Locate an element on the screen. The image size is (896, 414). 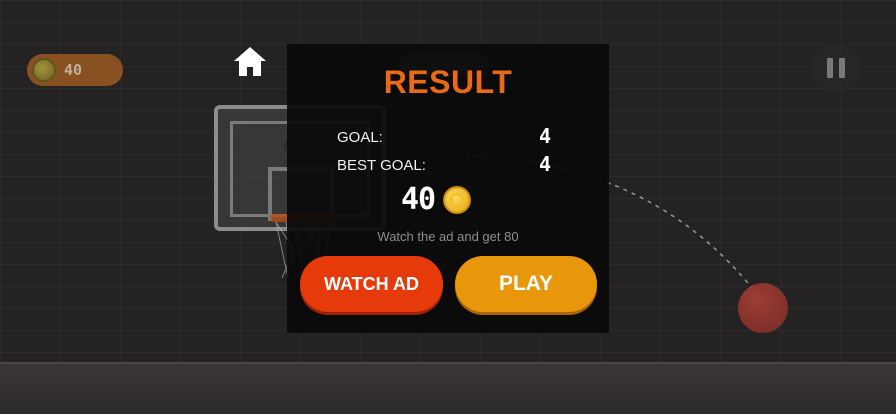
reward-amount: 40 is located at coordinates (418, 199).